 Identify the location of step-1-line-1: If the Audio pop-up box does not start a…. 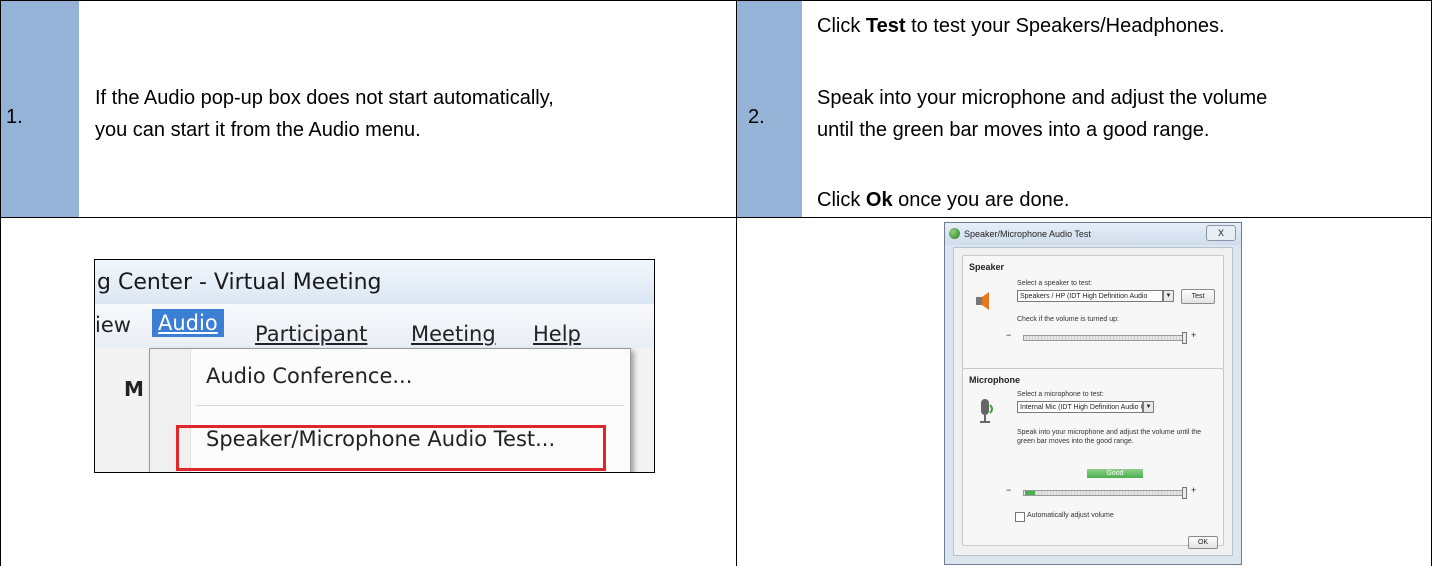
(324, 98).